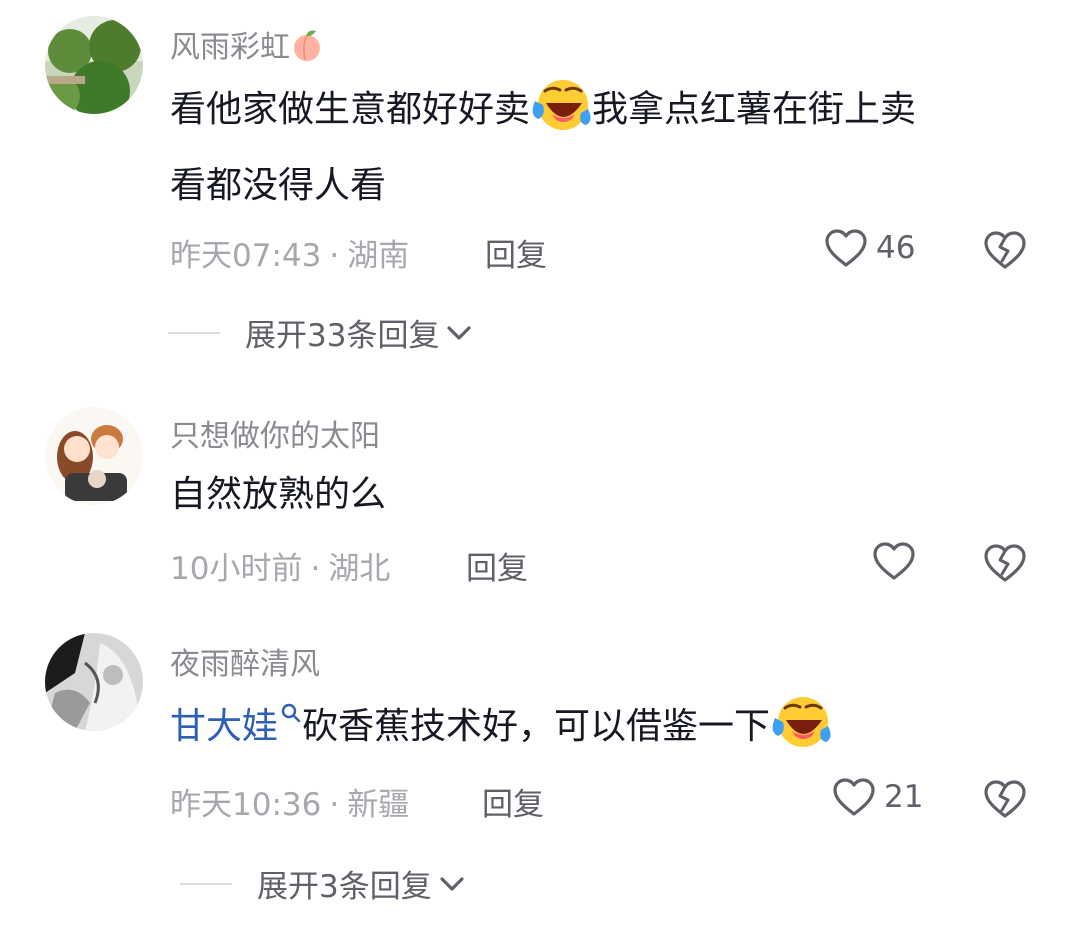 This screenshot has height=946, width=1080. Describe the element at coordinates (600, 148) in the screenshot. I see `comment-text: 看他家做生意都好好卖 我拿点红薯在街上卖 看都没得人看` at that location.